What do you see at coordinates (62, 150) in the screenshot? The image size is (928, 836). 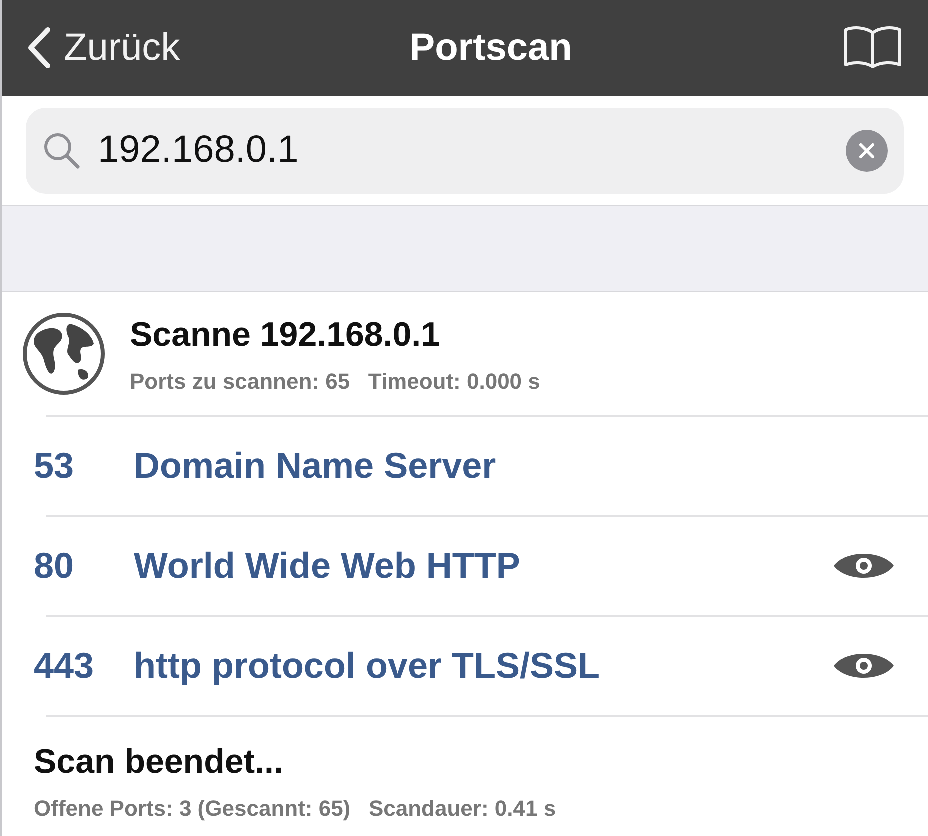 I see `search-icon` at bounding box center [62, 150].